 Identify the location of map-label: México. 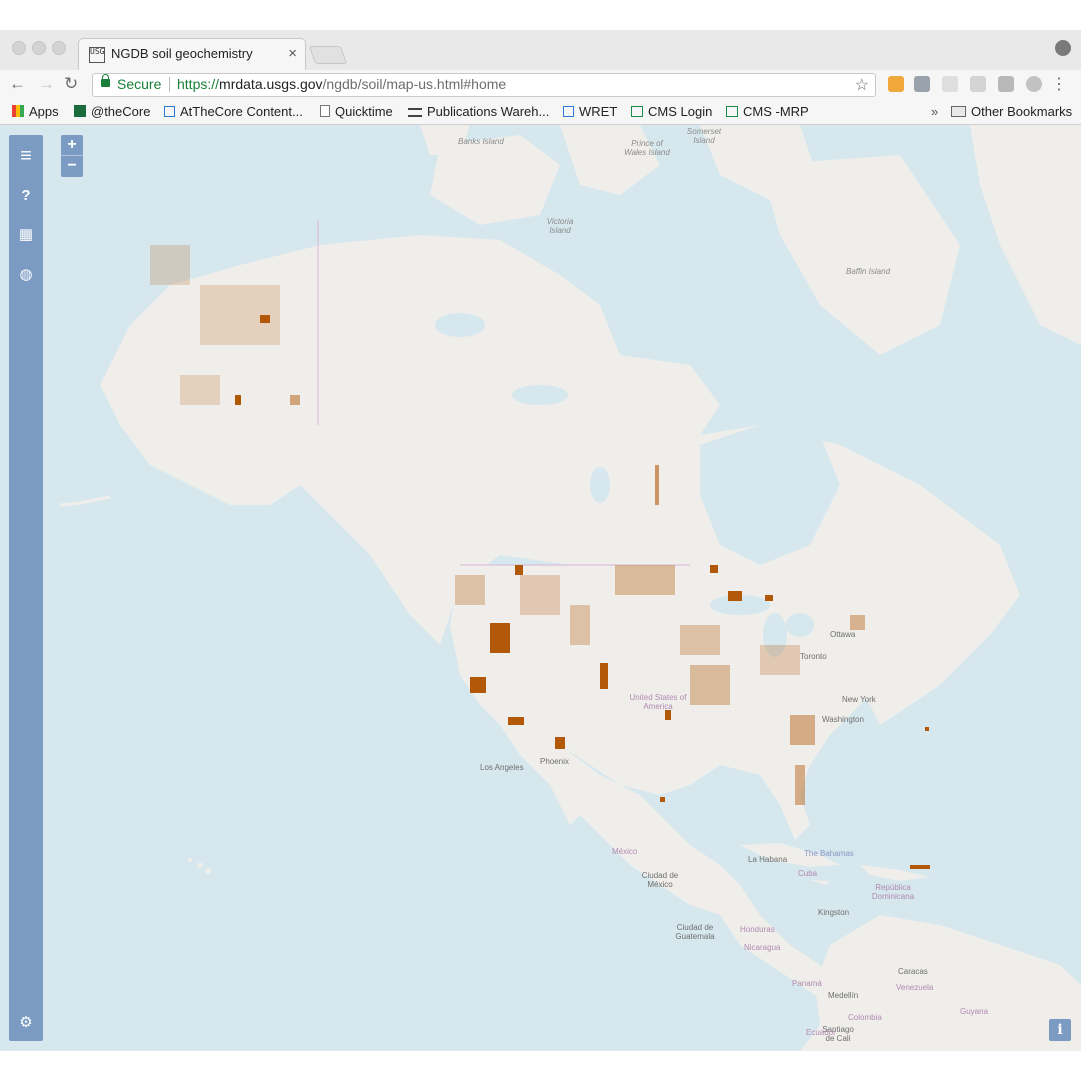
(625, 851).